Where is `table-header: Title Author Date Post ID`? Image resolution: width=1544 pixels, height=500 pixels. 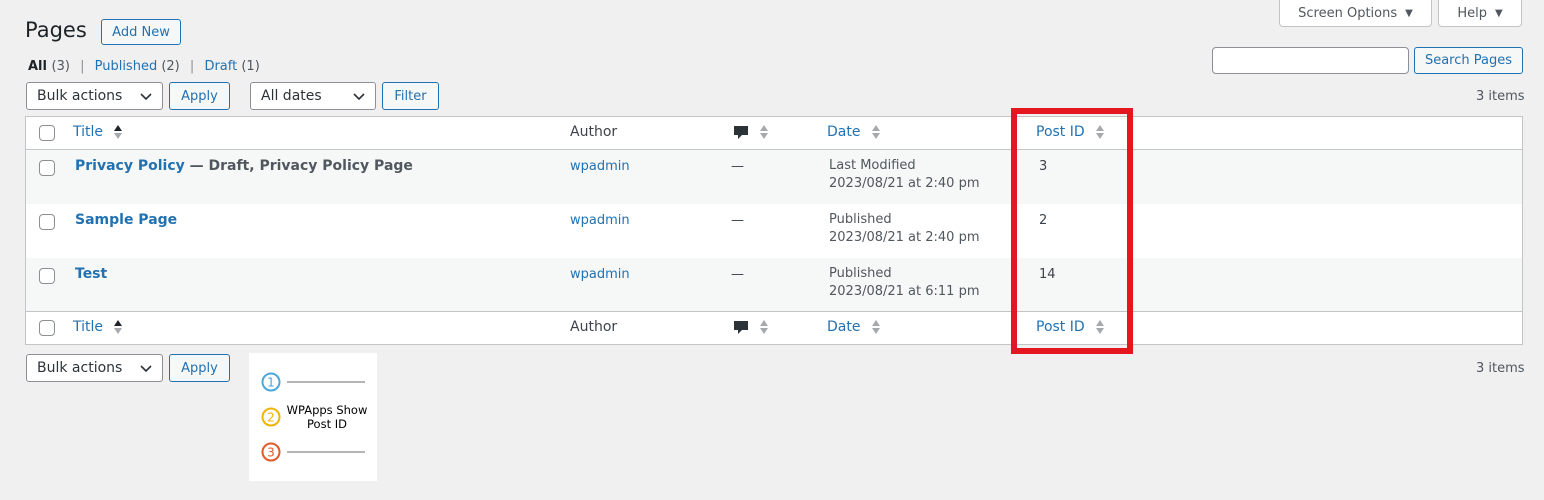 table-header: Title Author Date Post ID is located at coordinates (774, 133).